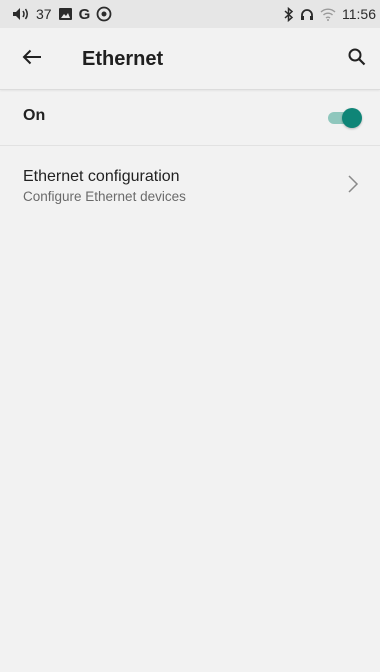 This screenshot has width=380, height=672. I want to click on data-saver-icon, so click(104, 14).